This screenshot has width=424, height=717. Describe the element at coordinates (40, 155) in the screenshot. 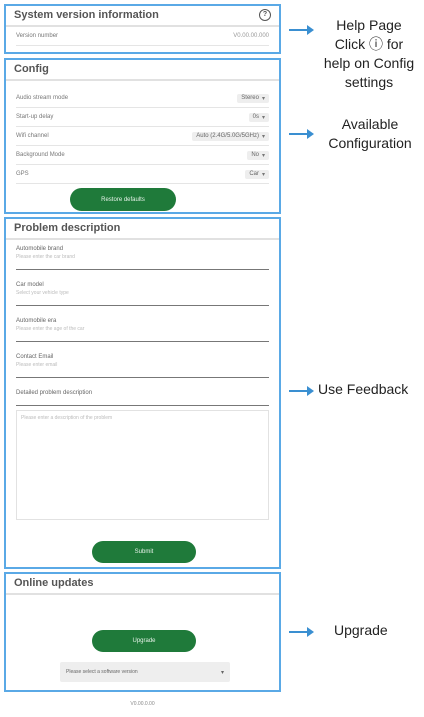

I see `config-row-label: Background Mode` at that location.